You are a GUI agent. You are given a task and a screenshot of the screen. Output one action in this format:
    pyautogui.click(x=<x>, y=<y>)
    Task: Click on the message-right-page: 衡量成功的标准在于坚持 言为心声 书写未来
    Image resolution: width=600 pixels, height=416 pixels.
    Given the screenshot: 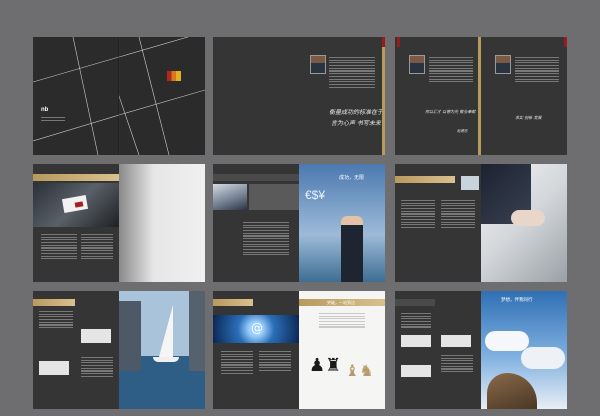 What is the action you would take?
    pyautogui.click(x=342, y=96)
    